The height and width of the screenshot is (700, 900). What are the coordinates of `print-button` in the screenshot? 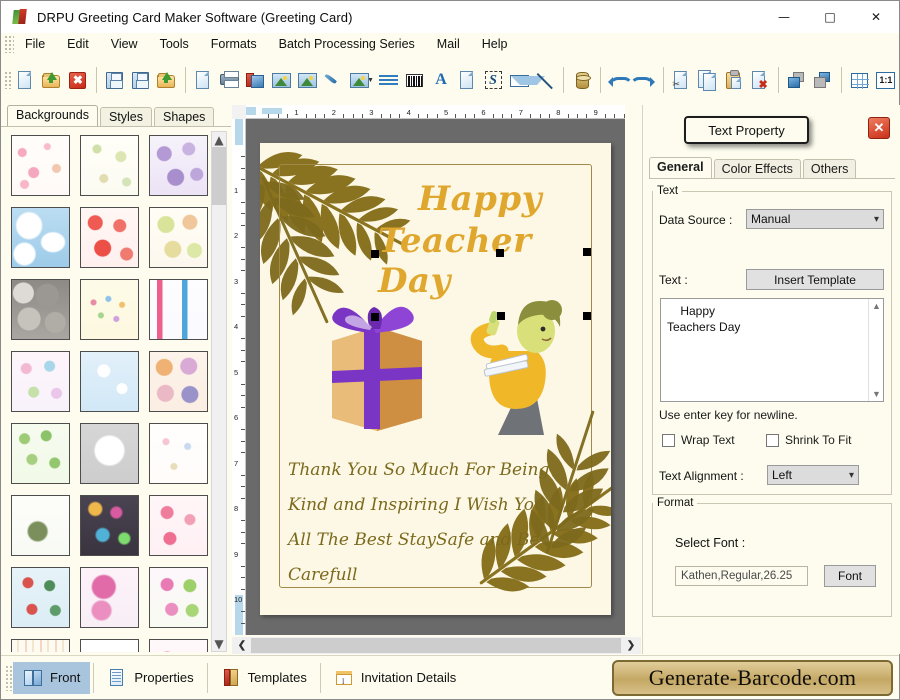 It's located at (230, 80).